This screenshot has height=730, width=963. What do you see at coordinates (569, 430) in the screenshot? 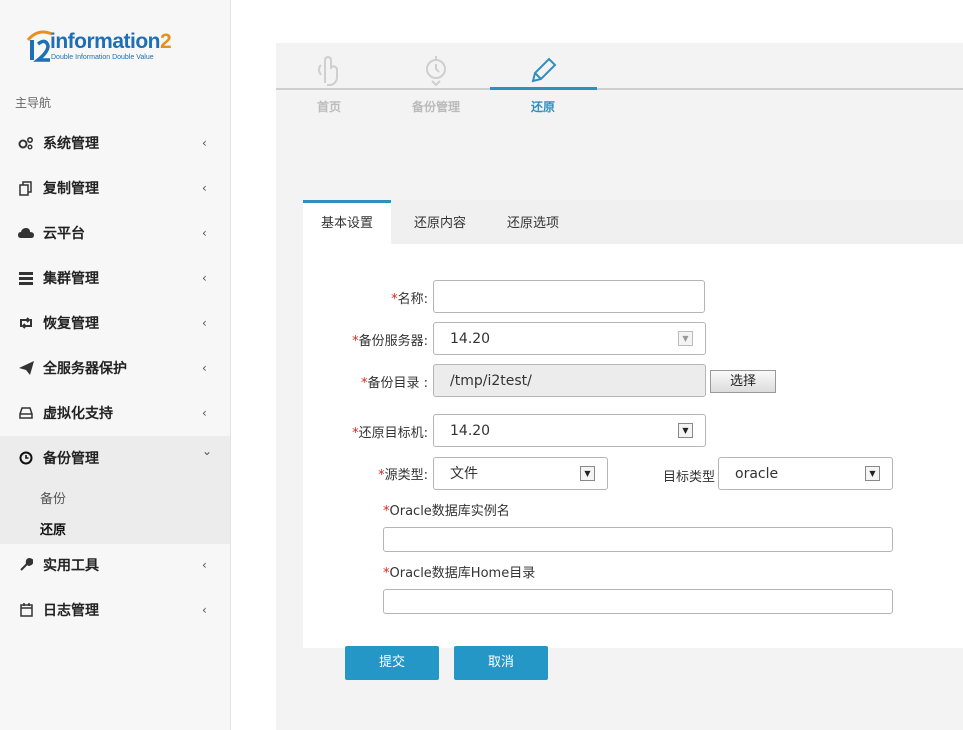
I see `target-host-select: 14.20 ▼` at bounding box center [569, 430].